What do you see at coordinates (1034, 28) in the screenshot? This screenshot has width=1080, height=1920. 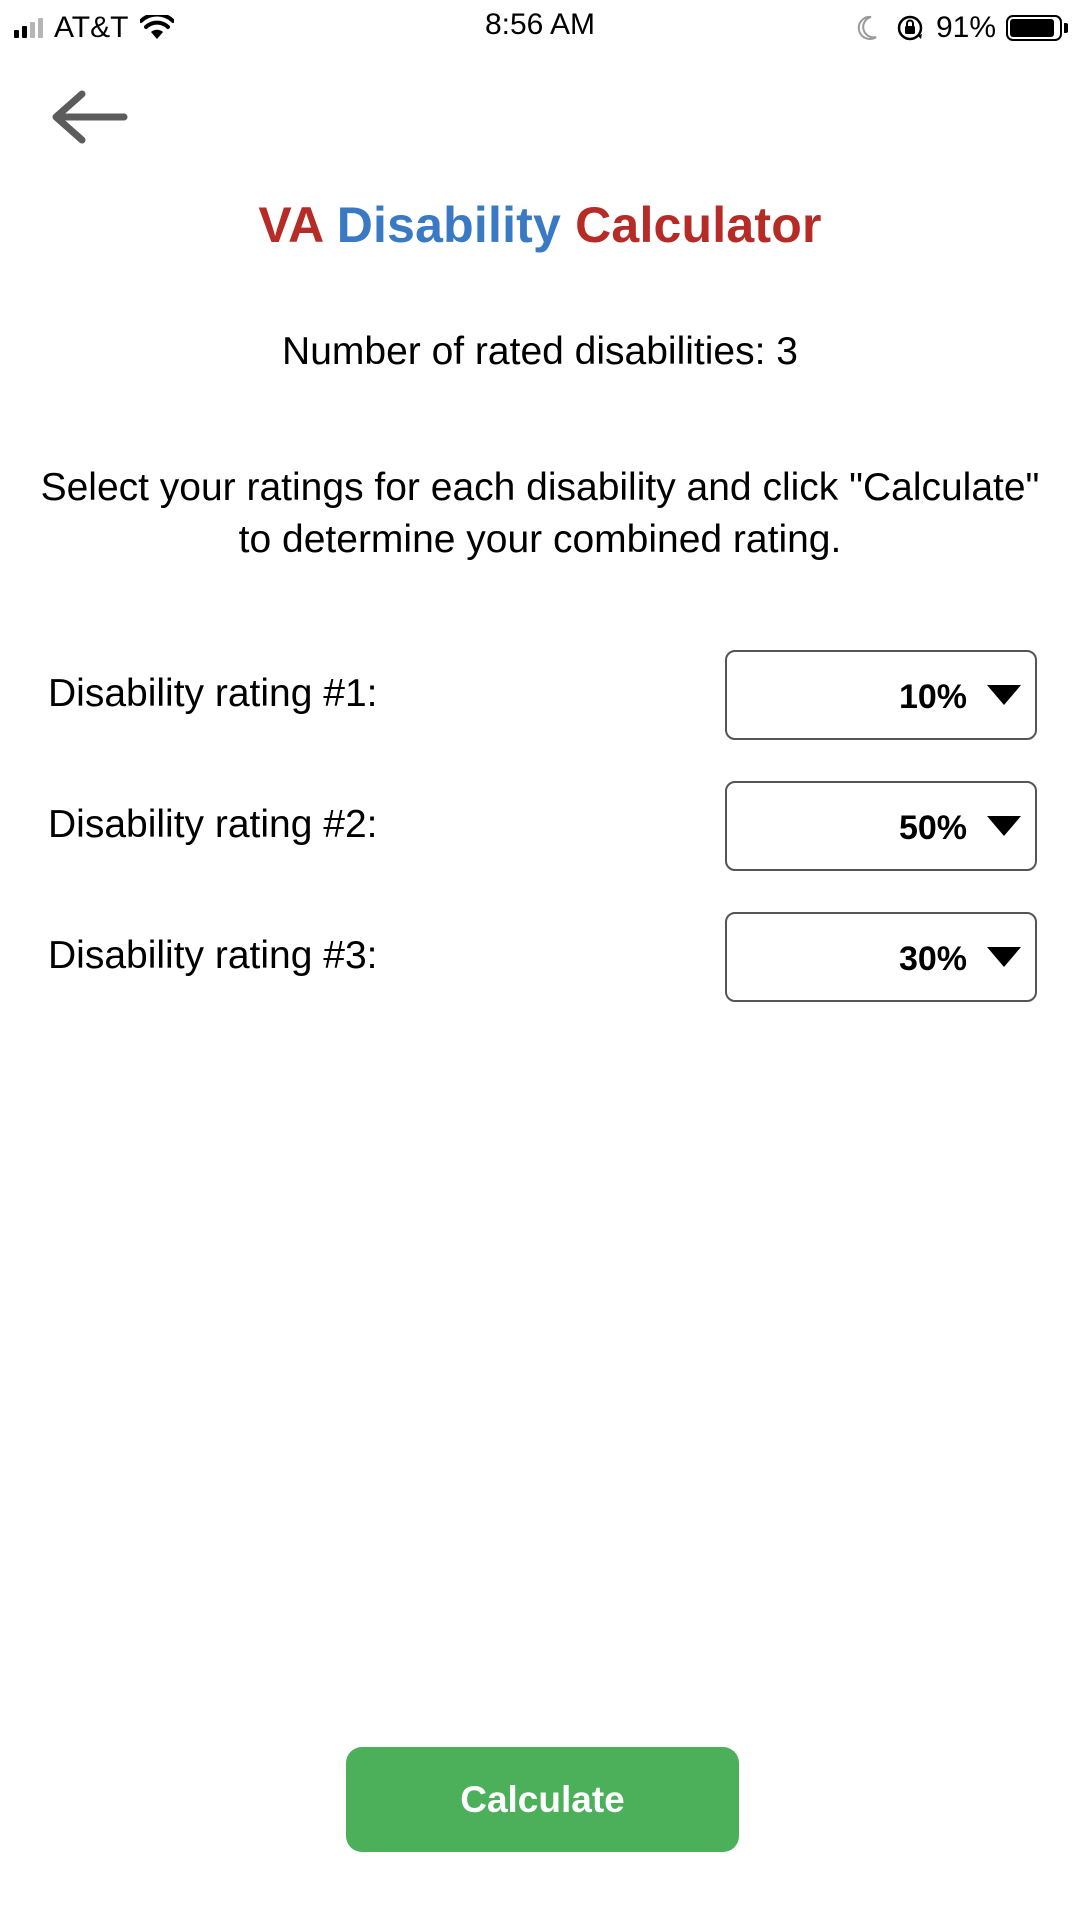 I see `battery-icon` at bounding box center [1034, 28].